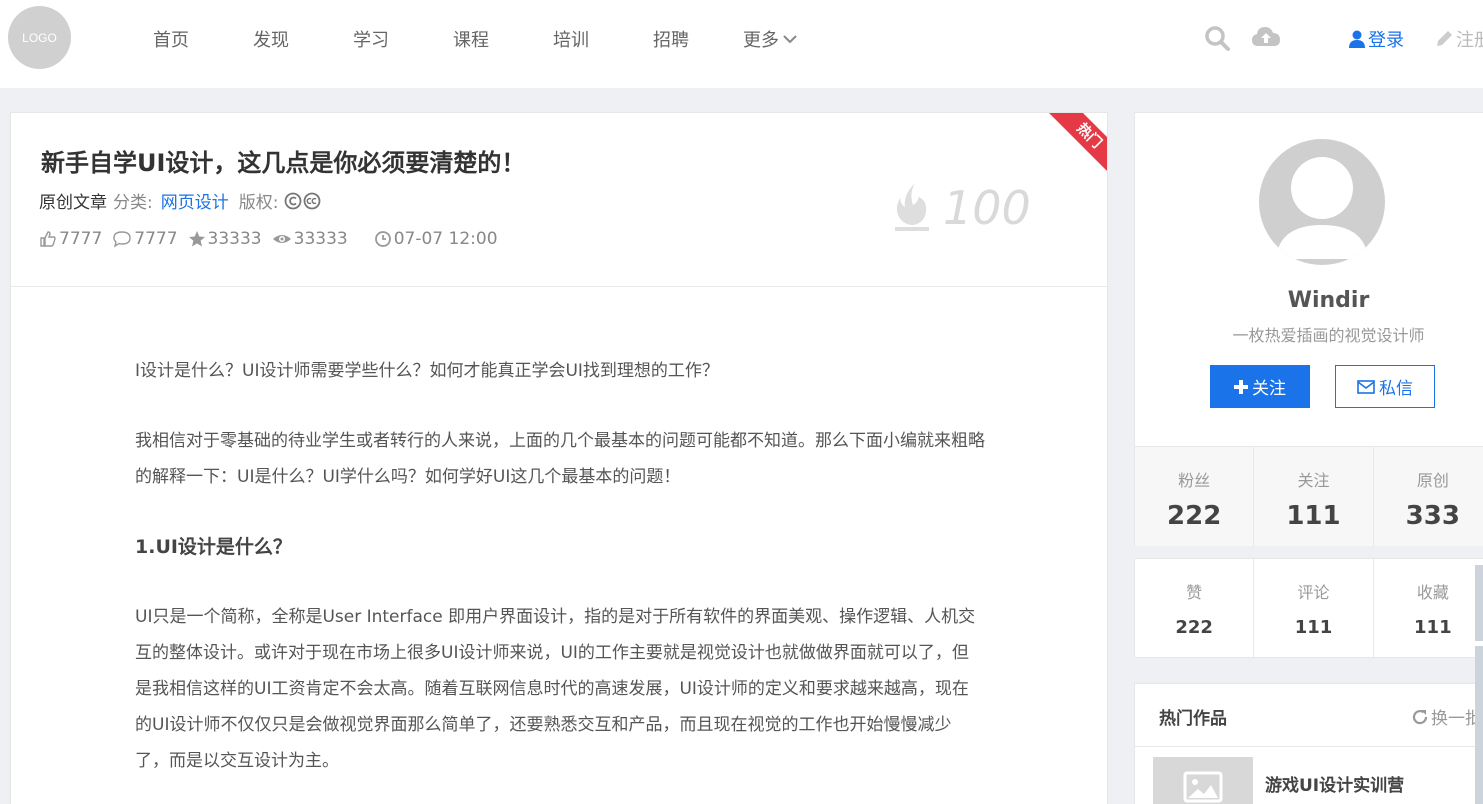 The width and height of the screenshot is (1483, 804). What do you see at coordinates (1428, 496) in the screenshot?
I see `original-stat: 原创 333` at bounding box center [1428, 496].